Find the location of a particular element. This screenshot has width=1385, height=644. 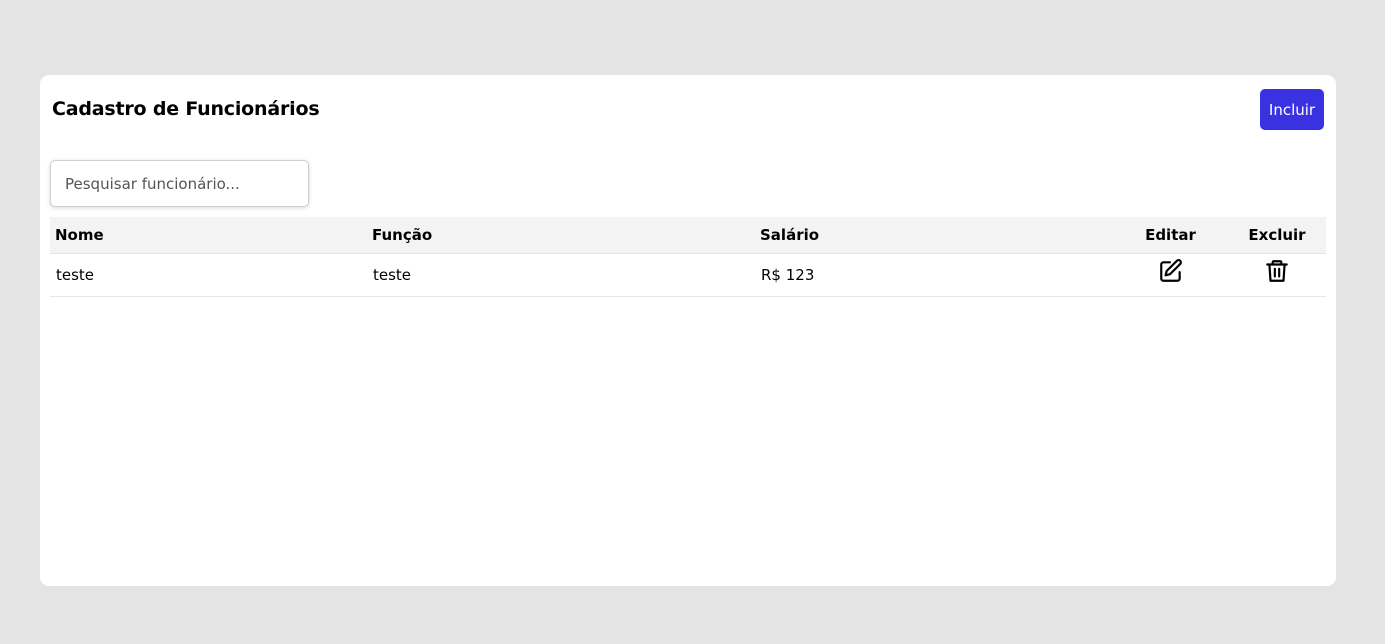

cell-edit is located at coordinates (1170, 274).